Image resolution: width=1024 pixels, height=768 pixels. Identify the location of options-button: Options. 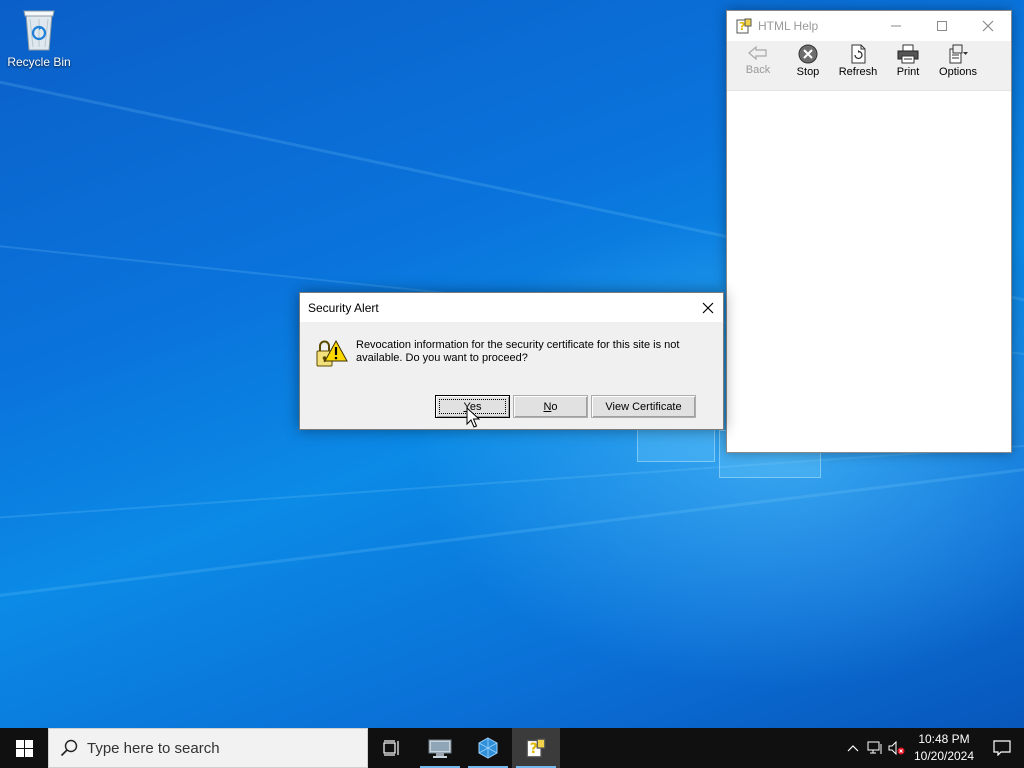
(958, 65).